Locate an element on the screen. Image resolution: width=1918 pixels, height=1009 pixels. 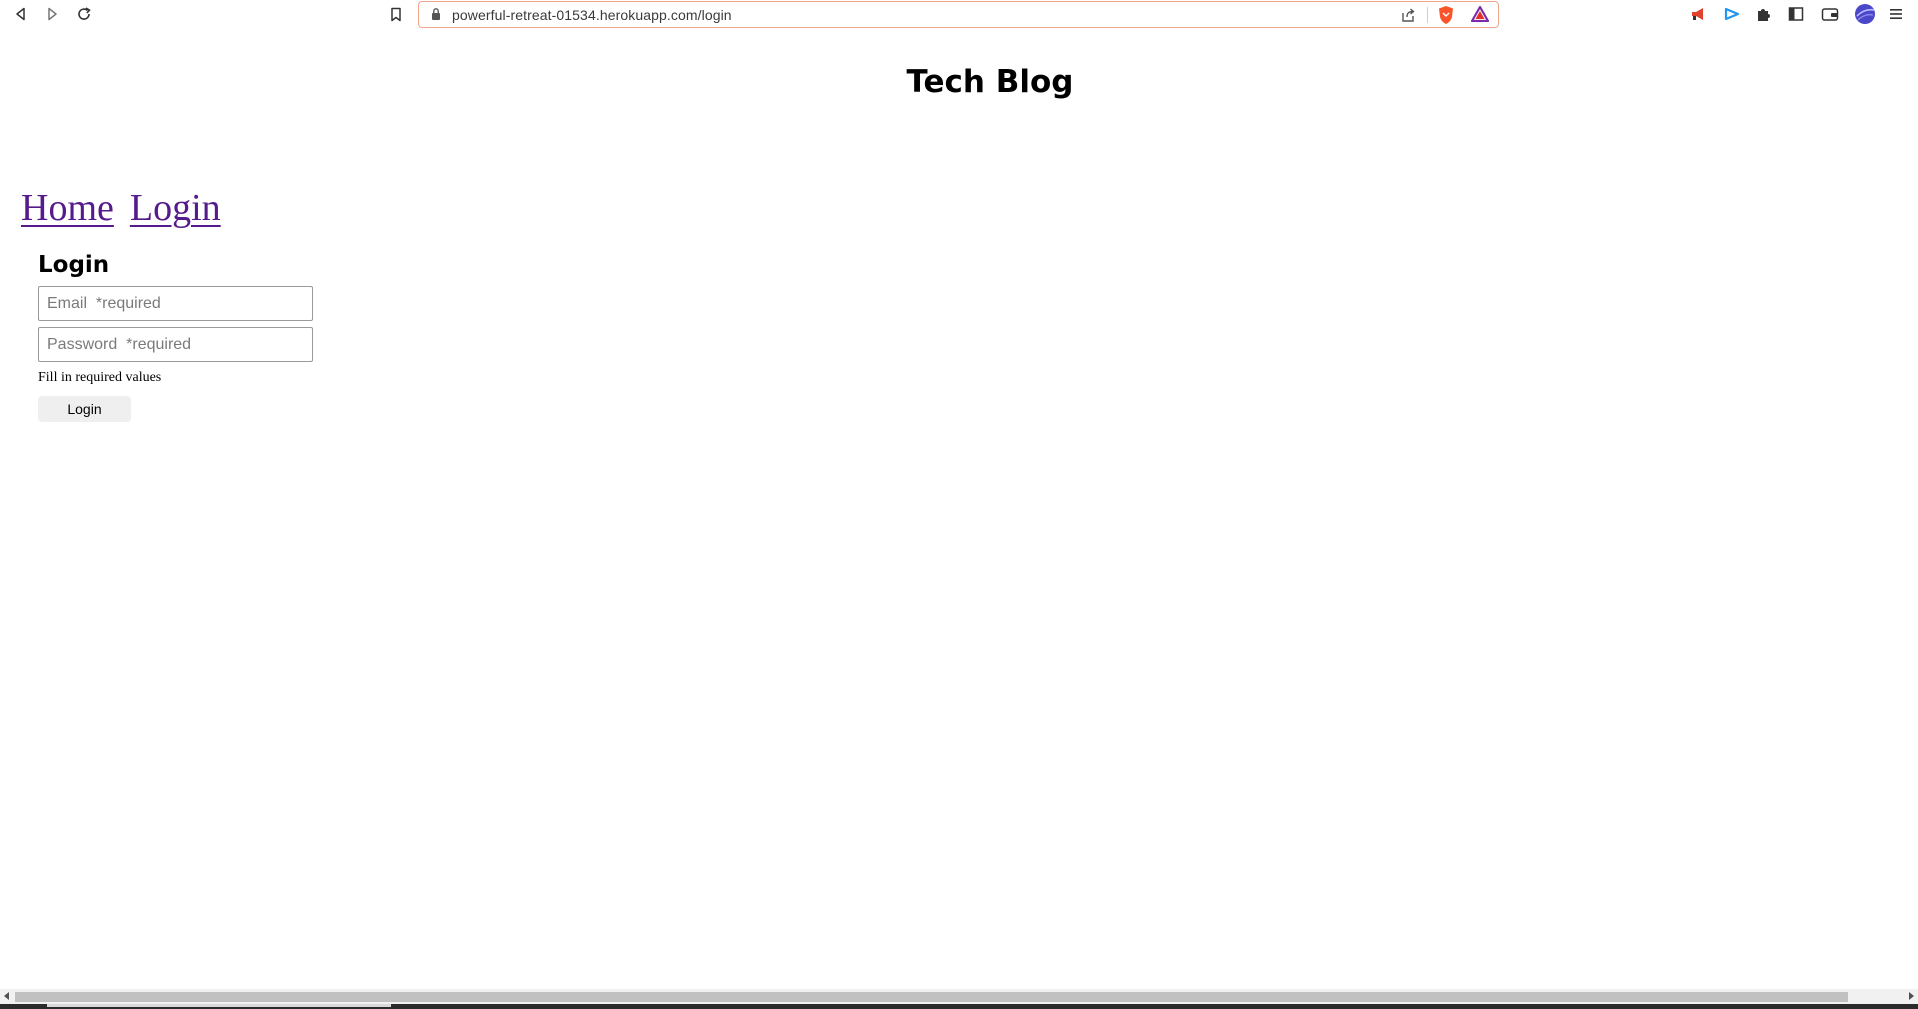
back-arrow-icon is located at coordinates (21, 14).